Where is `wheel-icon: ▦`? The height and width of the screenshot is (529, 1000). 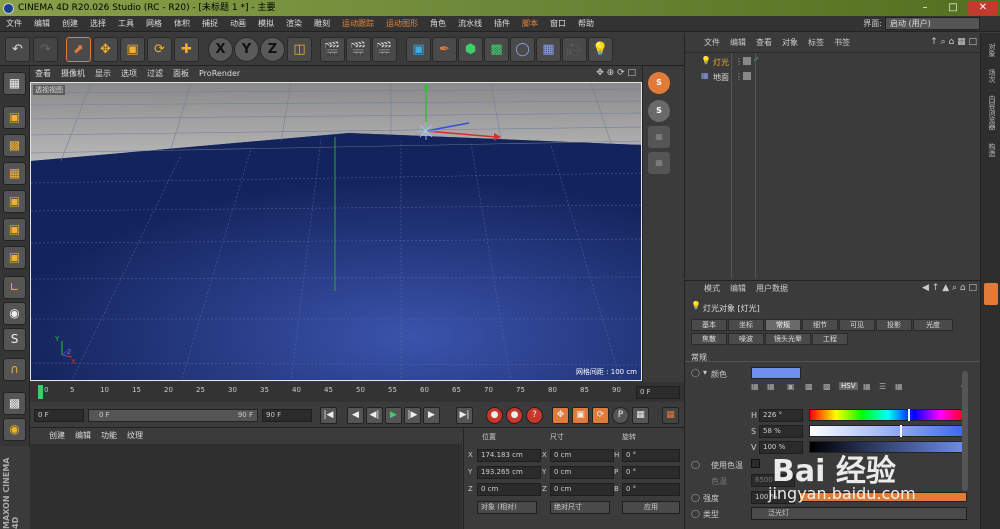
wheel-icon: ▦ is located at coordinates (755, 386).